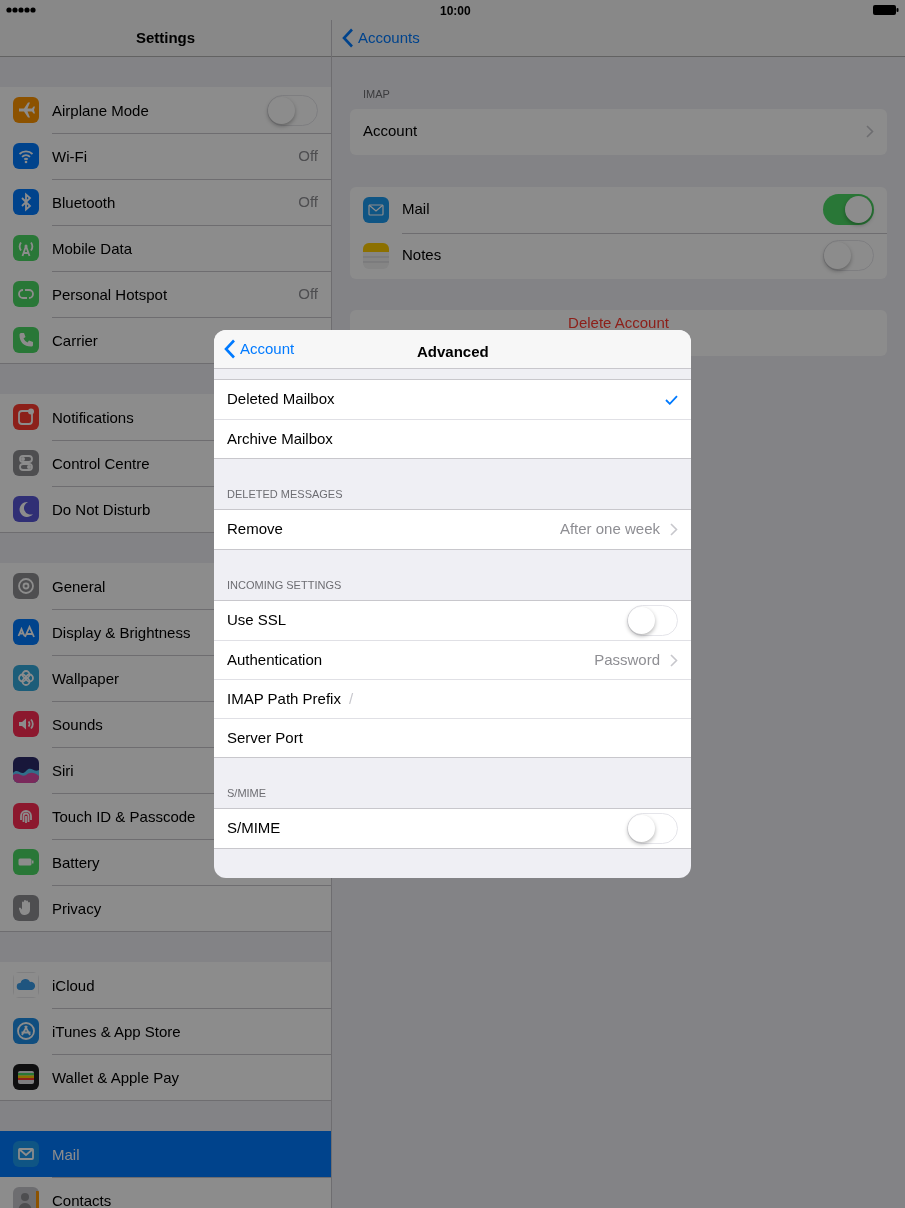 Image resolution: width=905 pixels, height=1208 pixels. Describe the element at coordinates (455, 11) in the screenshot. I see `status-time: 10:00` at that location.